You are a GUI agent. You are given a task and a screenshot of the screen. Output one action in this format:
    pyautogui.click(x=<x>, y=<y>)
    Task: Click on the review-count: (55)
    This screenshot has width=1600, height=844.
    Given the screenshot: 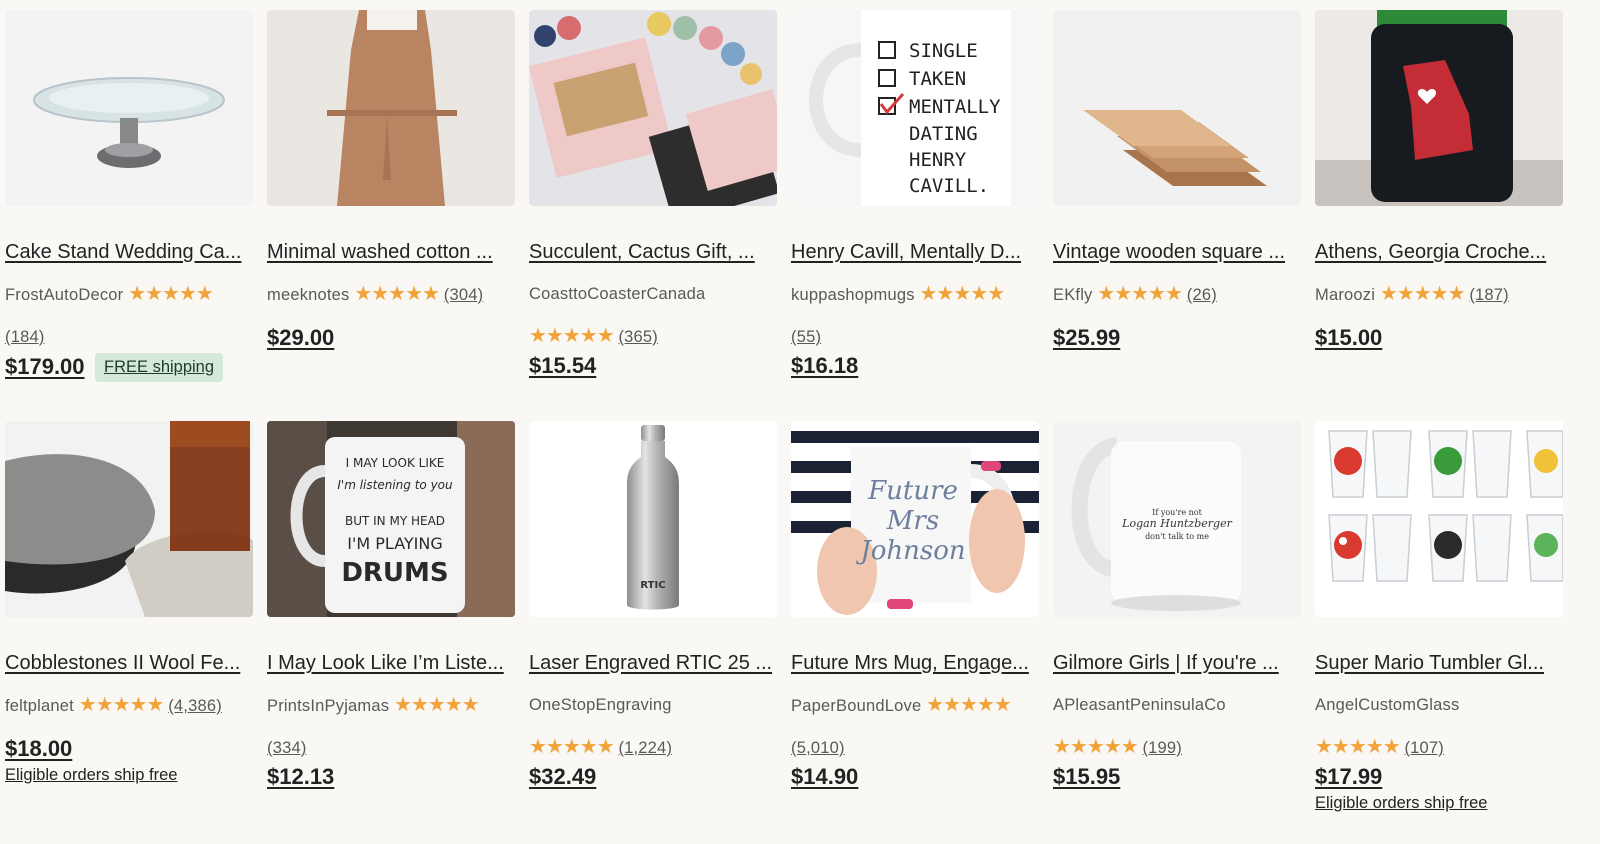 What is the action you would take?
    pyautogui.click(x=806, y=337)
    